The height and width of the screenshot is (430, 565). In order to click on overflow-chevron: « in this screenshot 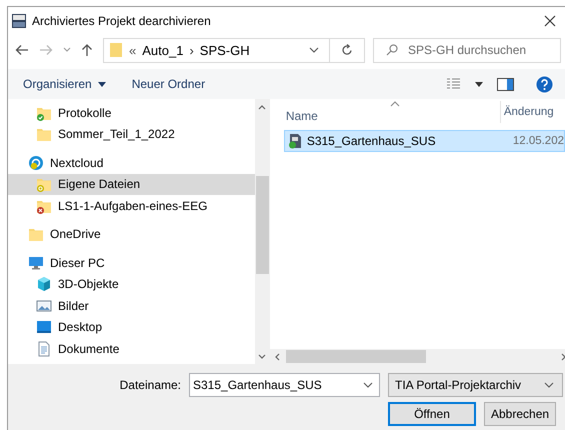, I will do `click(132, 50)`.